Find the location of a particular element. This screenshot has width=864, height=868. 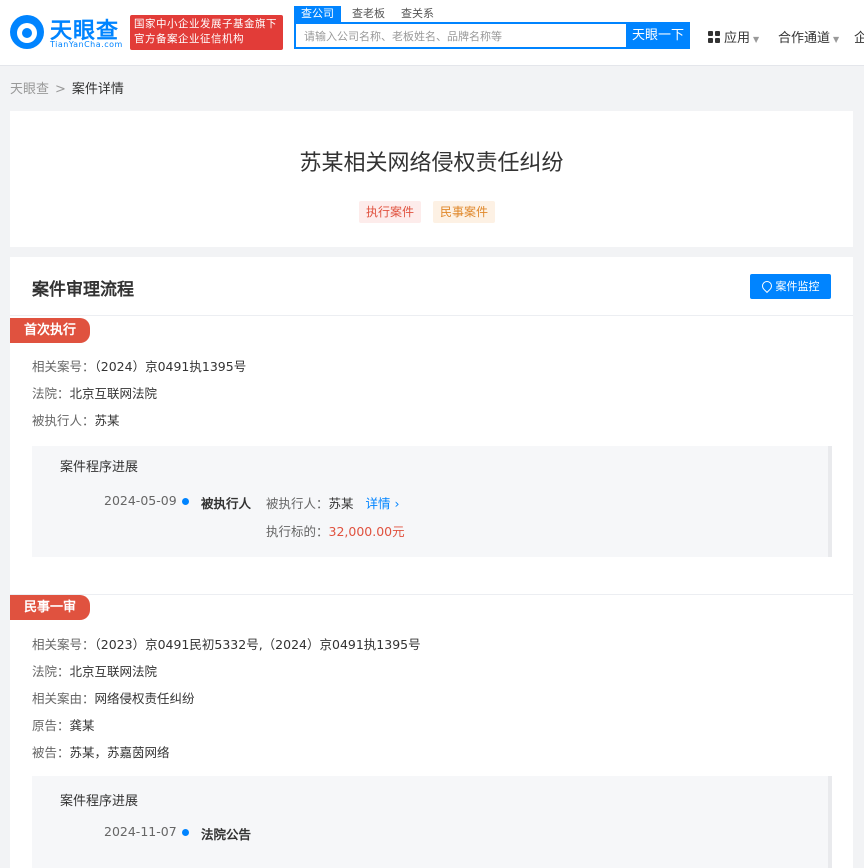

nav-partner: 合作通道 ▼ is located at coordinates (808, 36).